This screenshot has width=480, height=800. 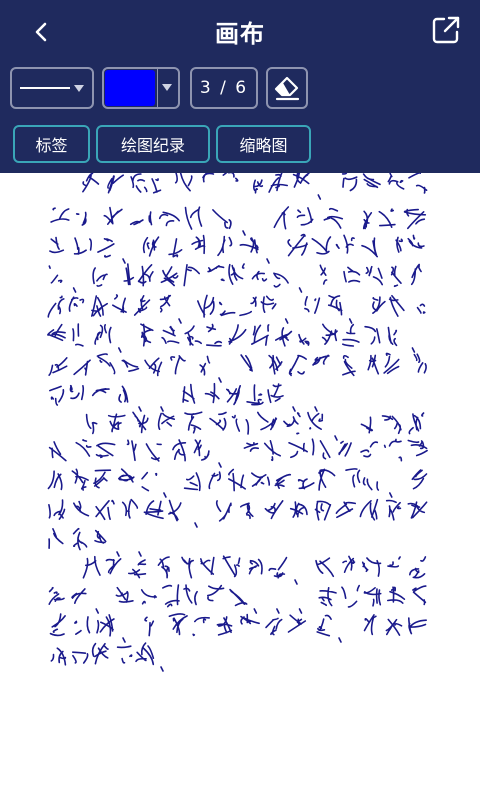 What do you see at coordinates (52, 88) in the screenshot?
I see `line-style-dropdown` at bounding box center [52, 88].